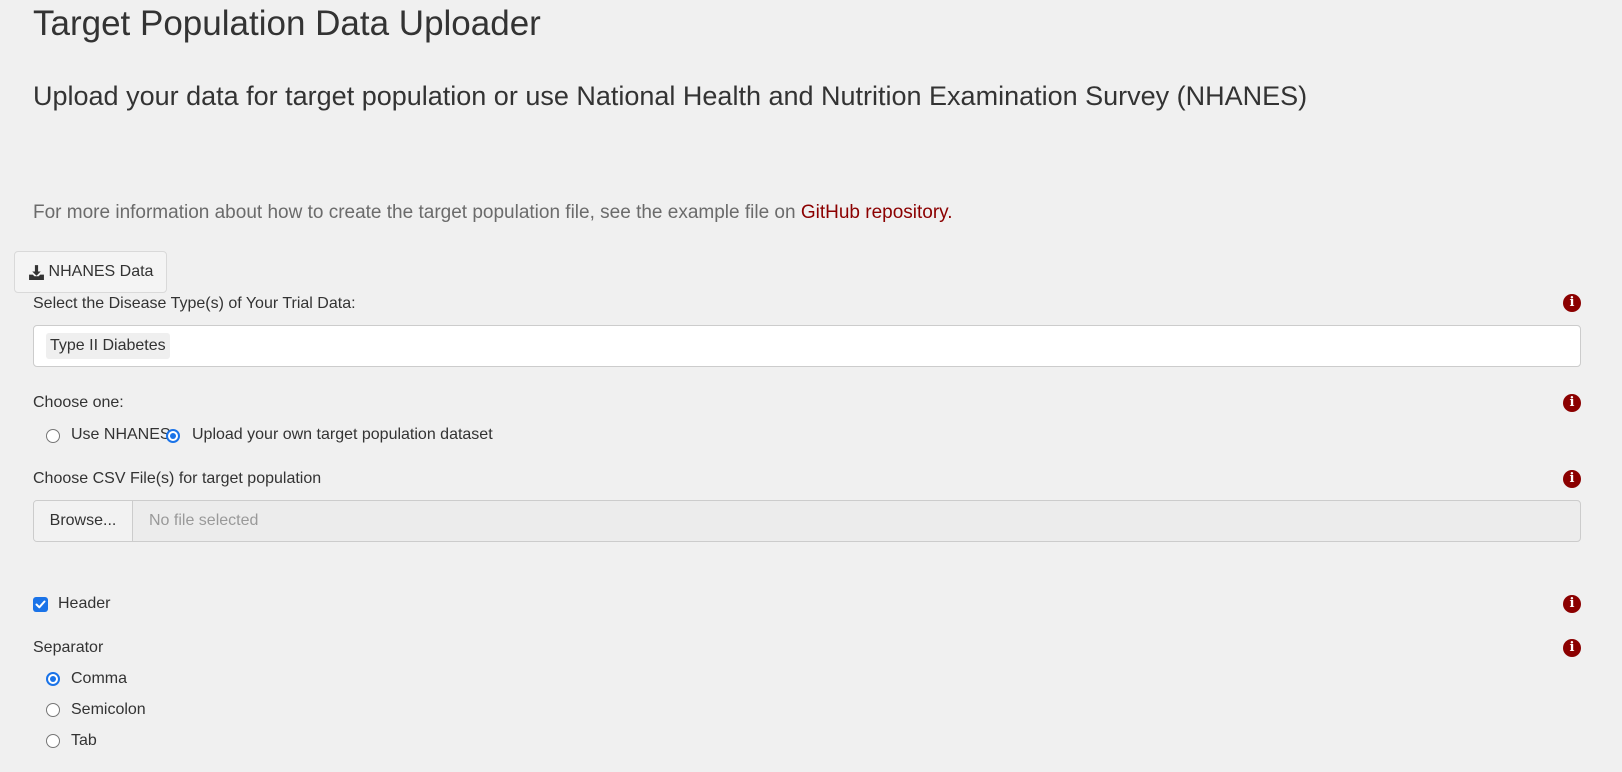 The height and width of the screenshot is (772, 1622). Describe the element at coordinates (807, 521) in the screenshot. I see `file-upload-field: Browse... No file selected` at that location.